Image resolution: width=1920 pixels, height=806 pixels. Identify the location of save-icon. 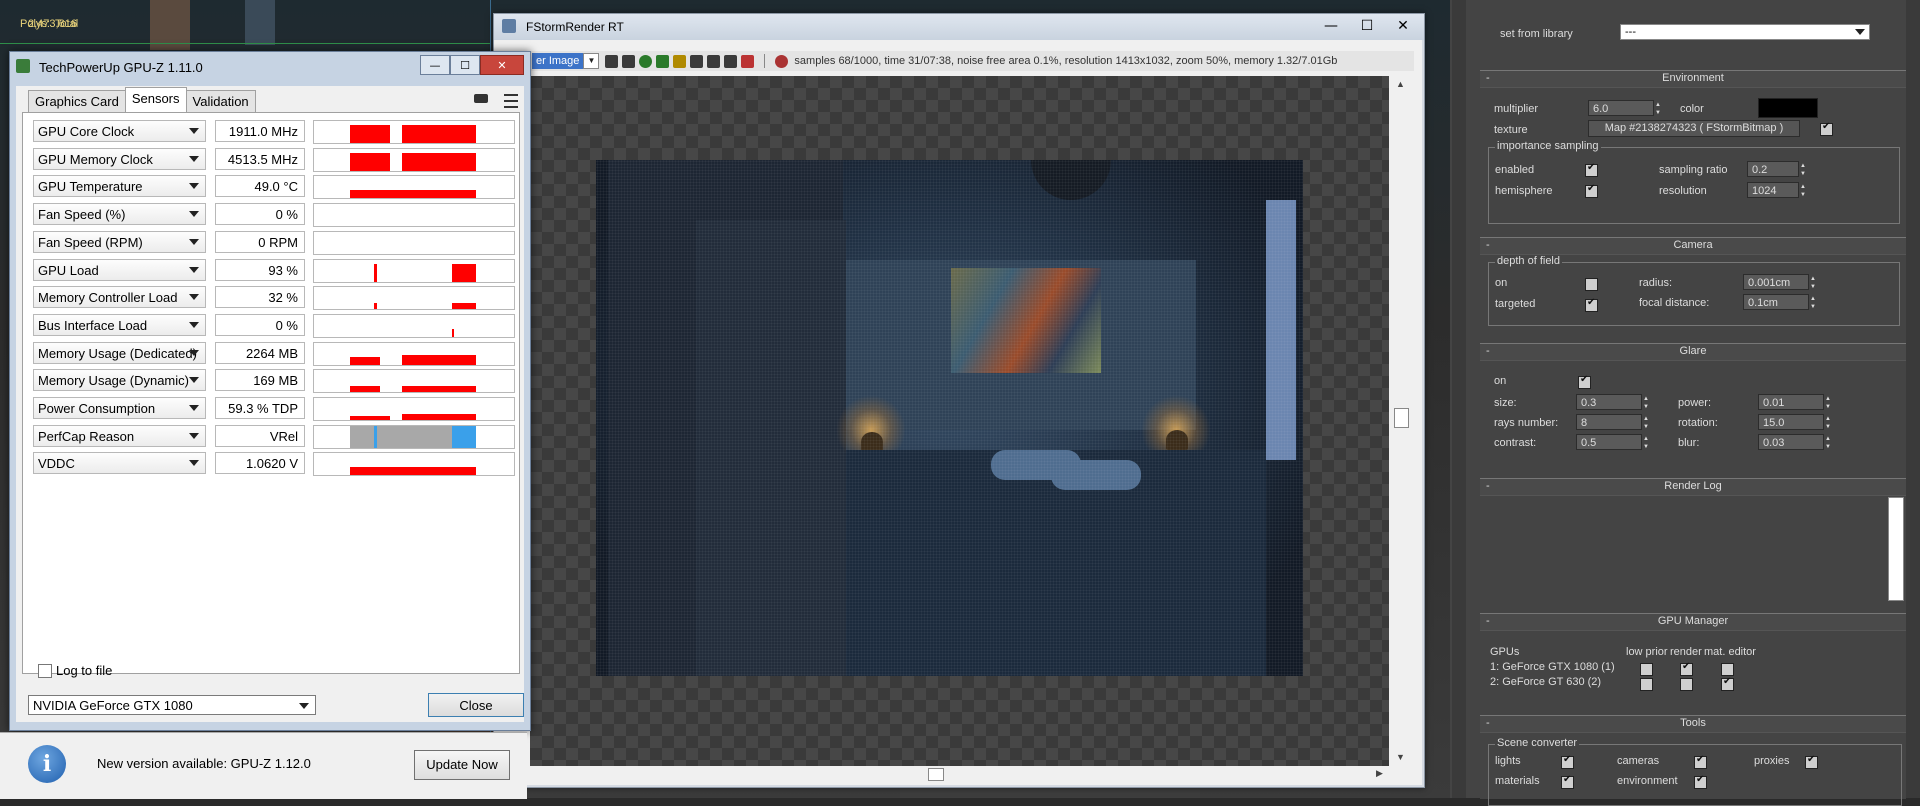
(612, 61).